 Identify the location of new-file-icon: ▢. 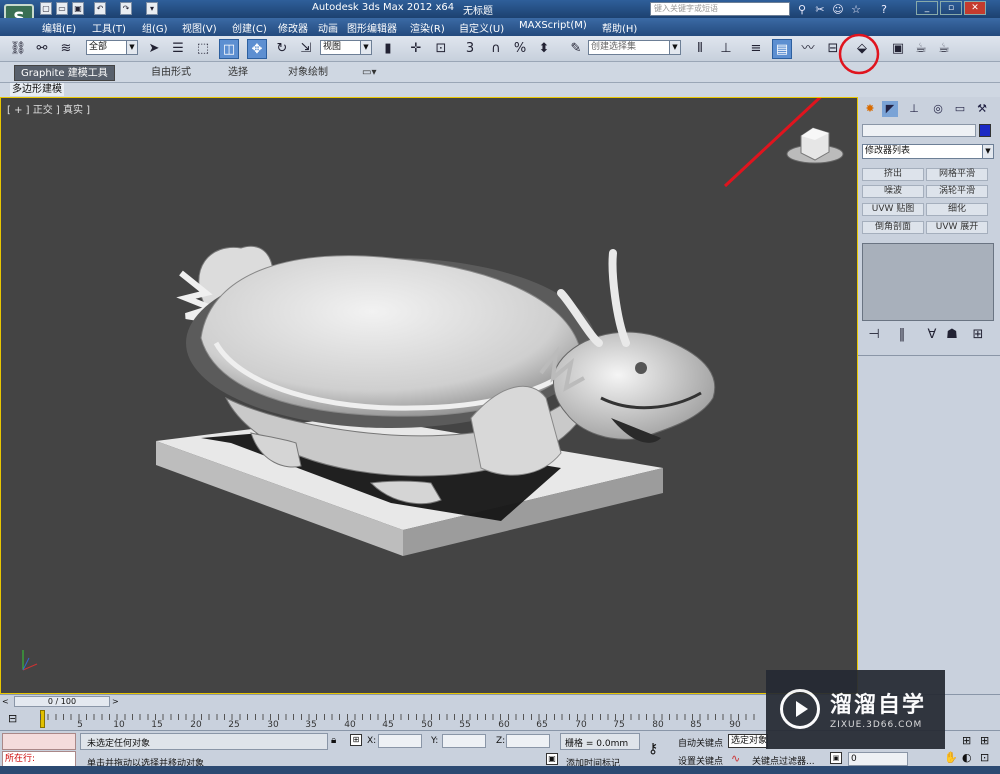
(46, 8).